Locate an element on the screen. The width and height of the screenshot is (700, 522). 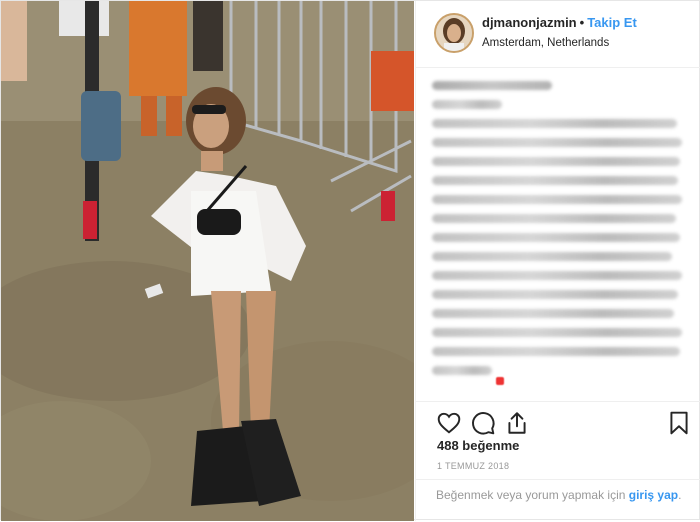
likes-count: 488 beğenme is located at coordinates (478, 445).